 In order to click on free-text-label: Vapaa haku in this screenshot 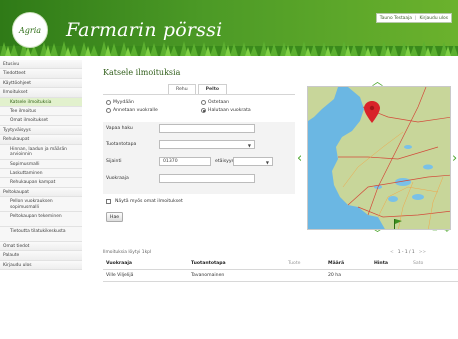, I will do `click(119, 128)`.